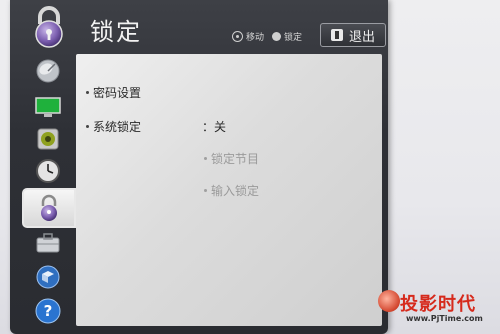  Describe the element at coordinates (237, 36) in the screenshot. I see `dpad-icon` at that location.